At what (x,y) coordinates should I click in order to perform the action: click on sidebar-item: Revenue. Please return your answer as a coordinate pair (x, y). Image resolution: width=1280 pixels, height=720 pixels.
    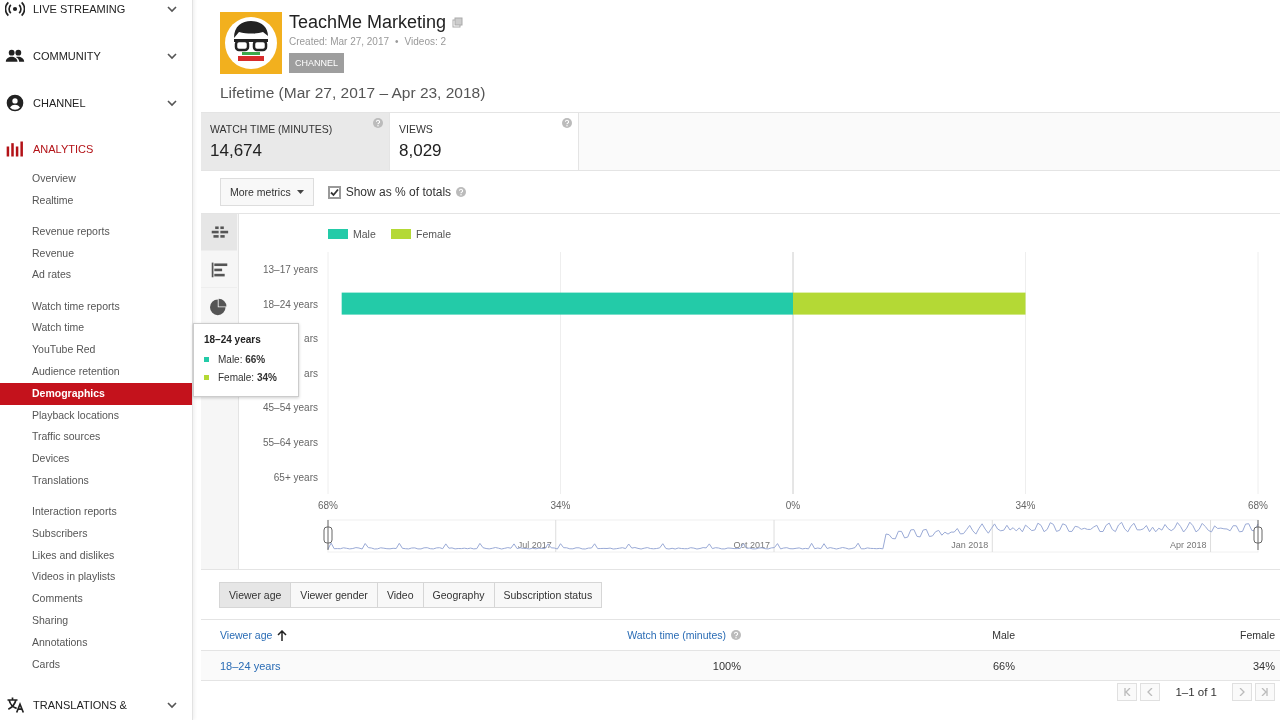
    Looking at the image, I should click on (96, 253).